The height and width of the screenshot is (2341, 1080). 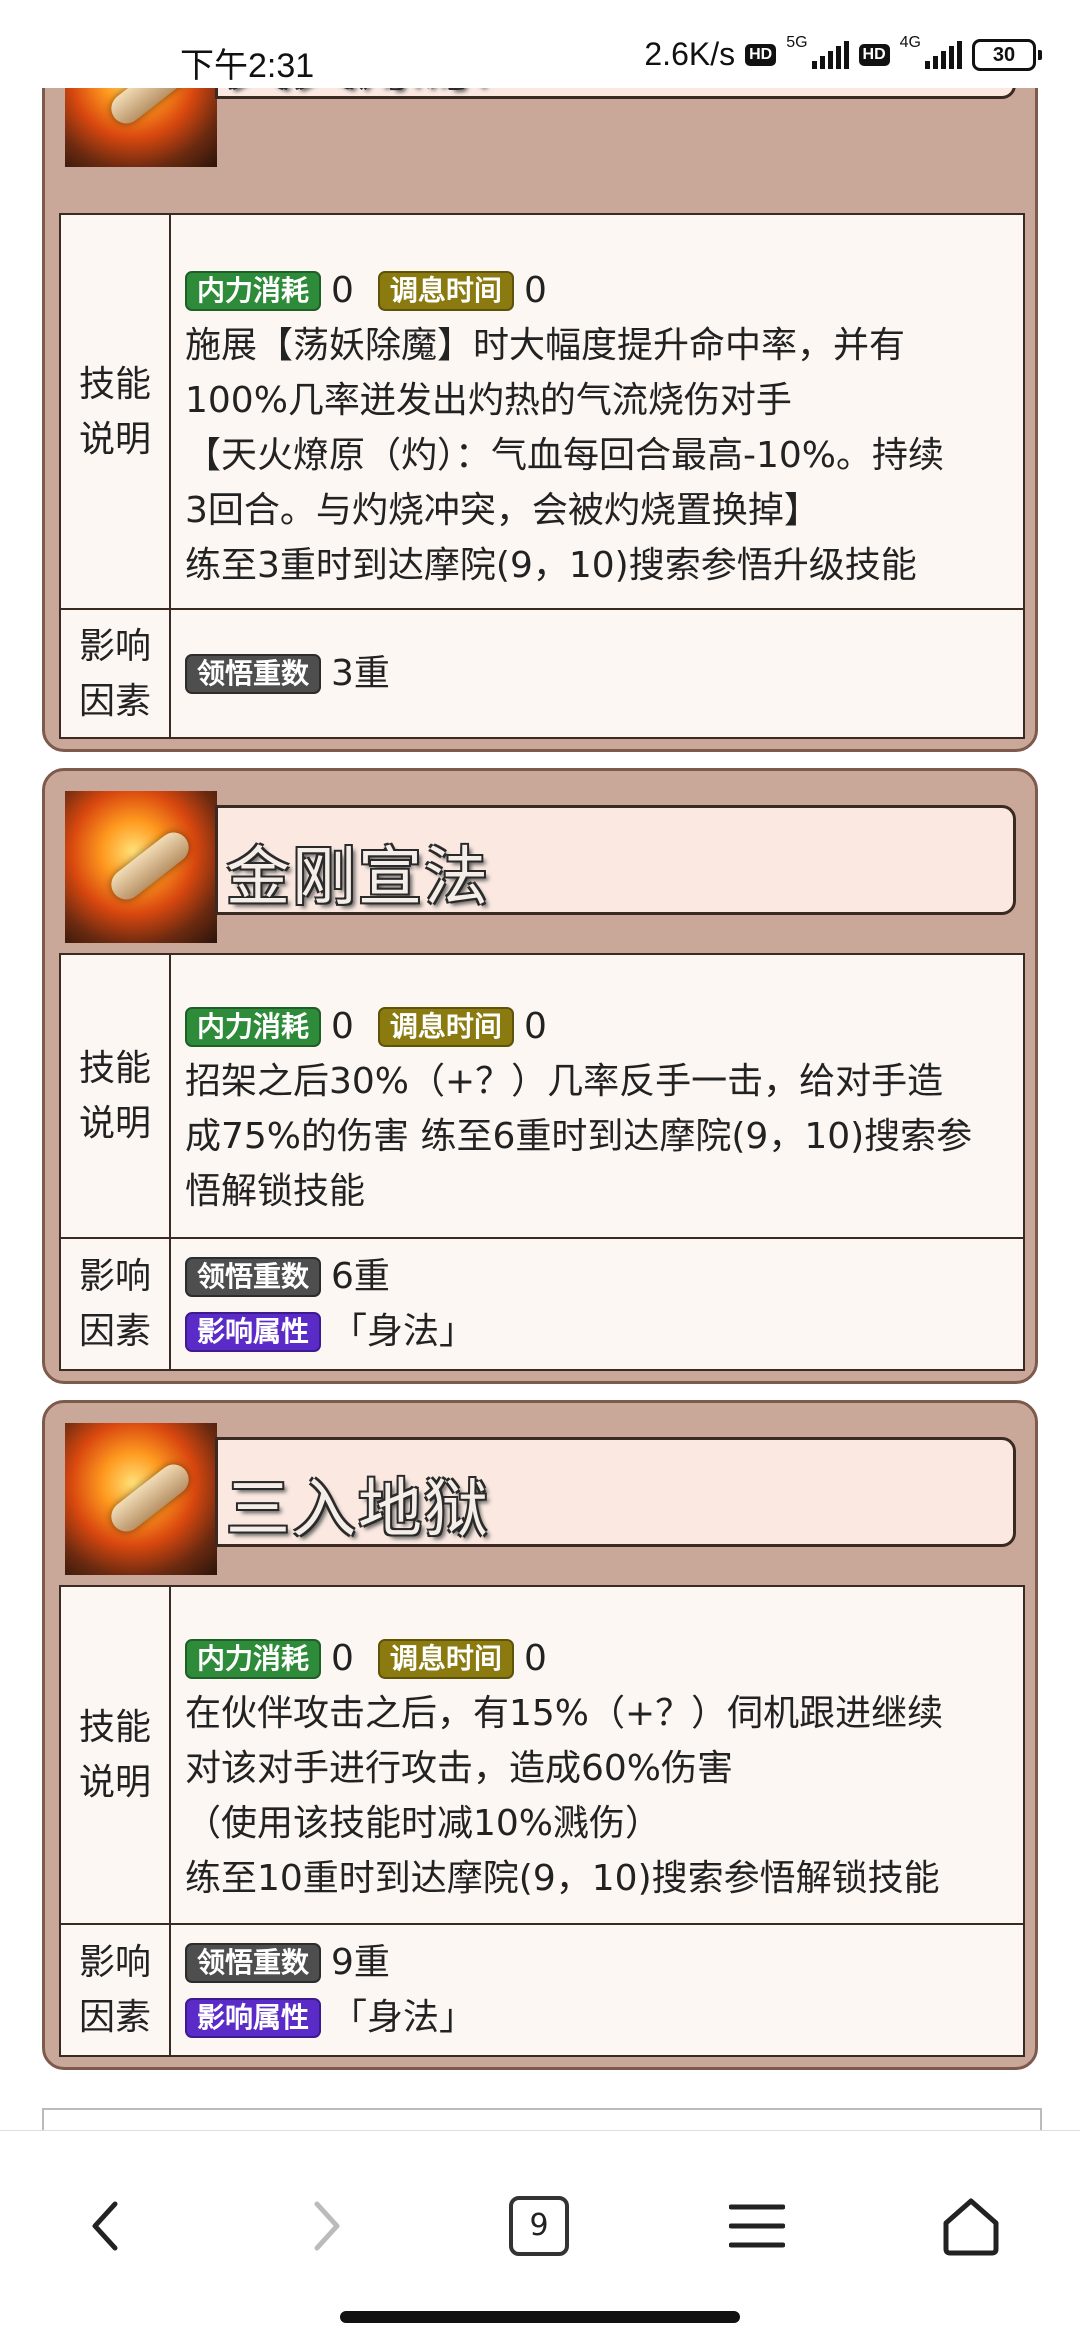 I want to click on home-icon, so click(x=971, y=2227).